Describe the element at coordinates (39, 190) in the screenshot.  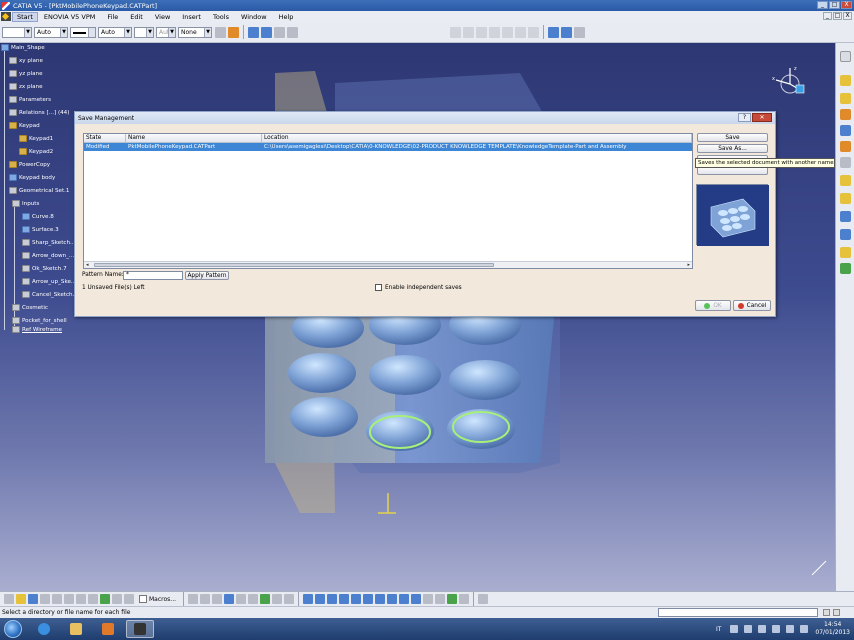
I see `tree-node-geometrical-set: Geometrical Set.1` at that location.